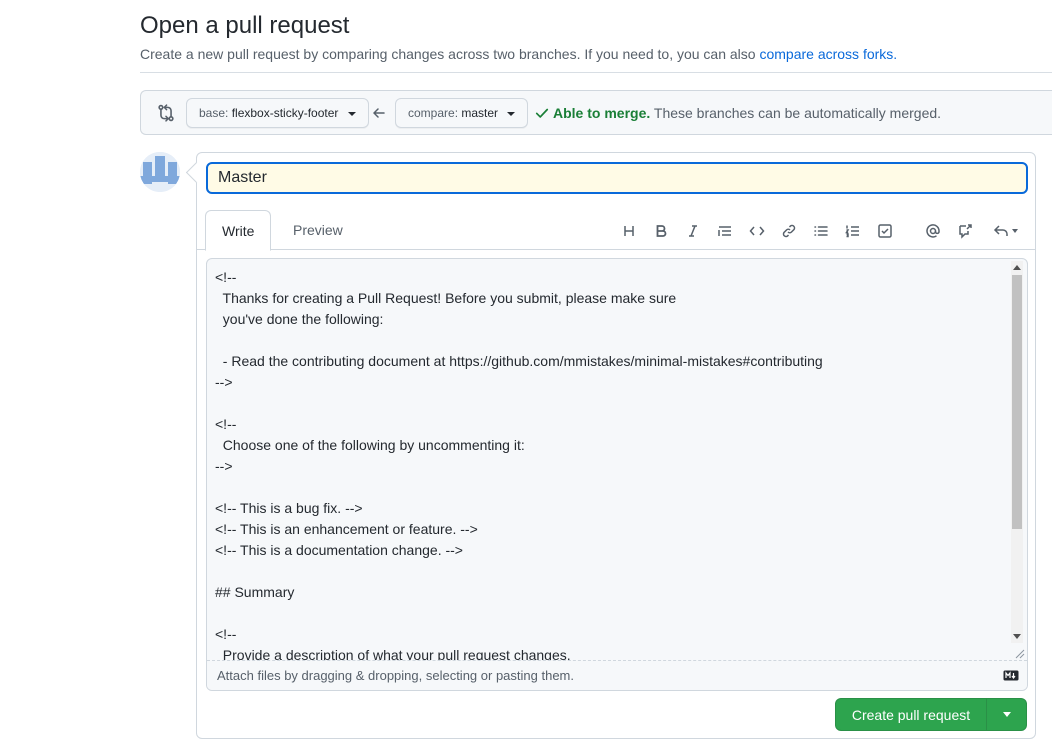 The width and height of the screenshot is (1052, 755). What do you see at coordinates (433, 113) in the screenshot?
I see `compare-label: compare:` at bounding box center [433, 113].